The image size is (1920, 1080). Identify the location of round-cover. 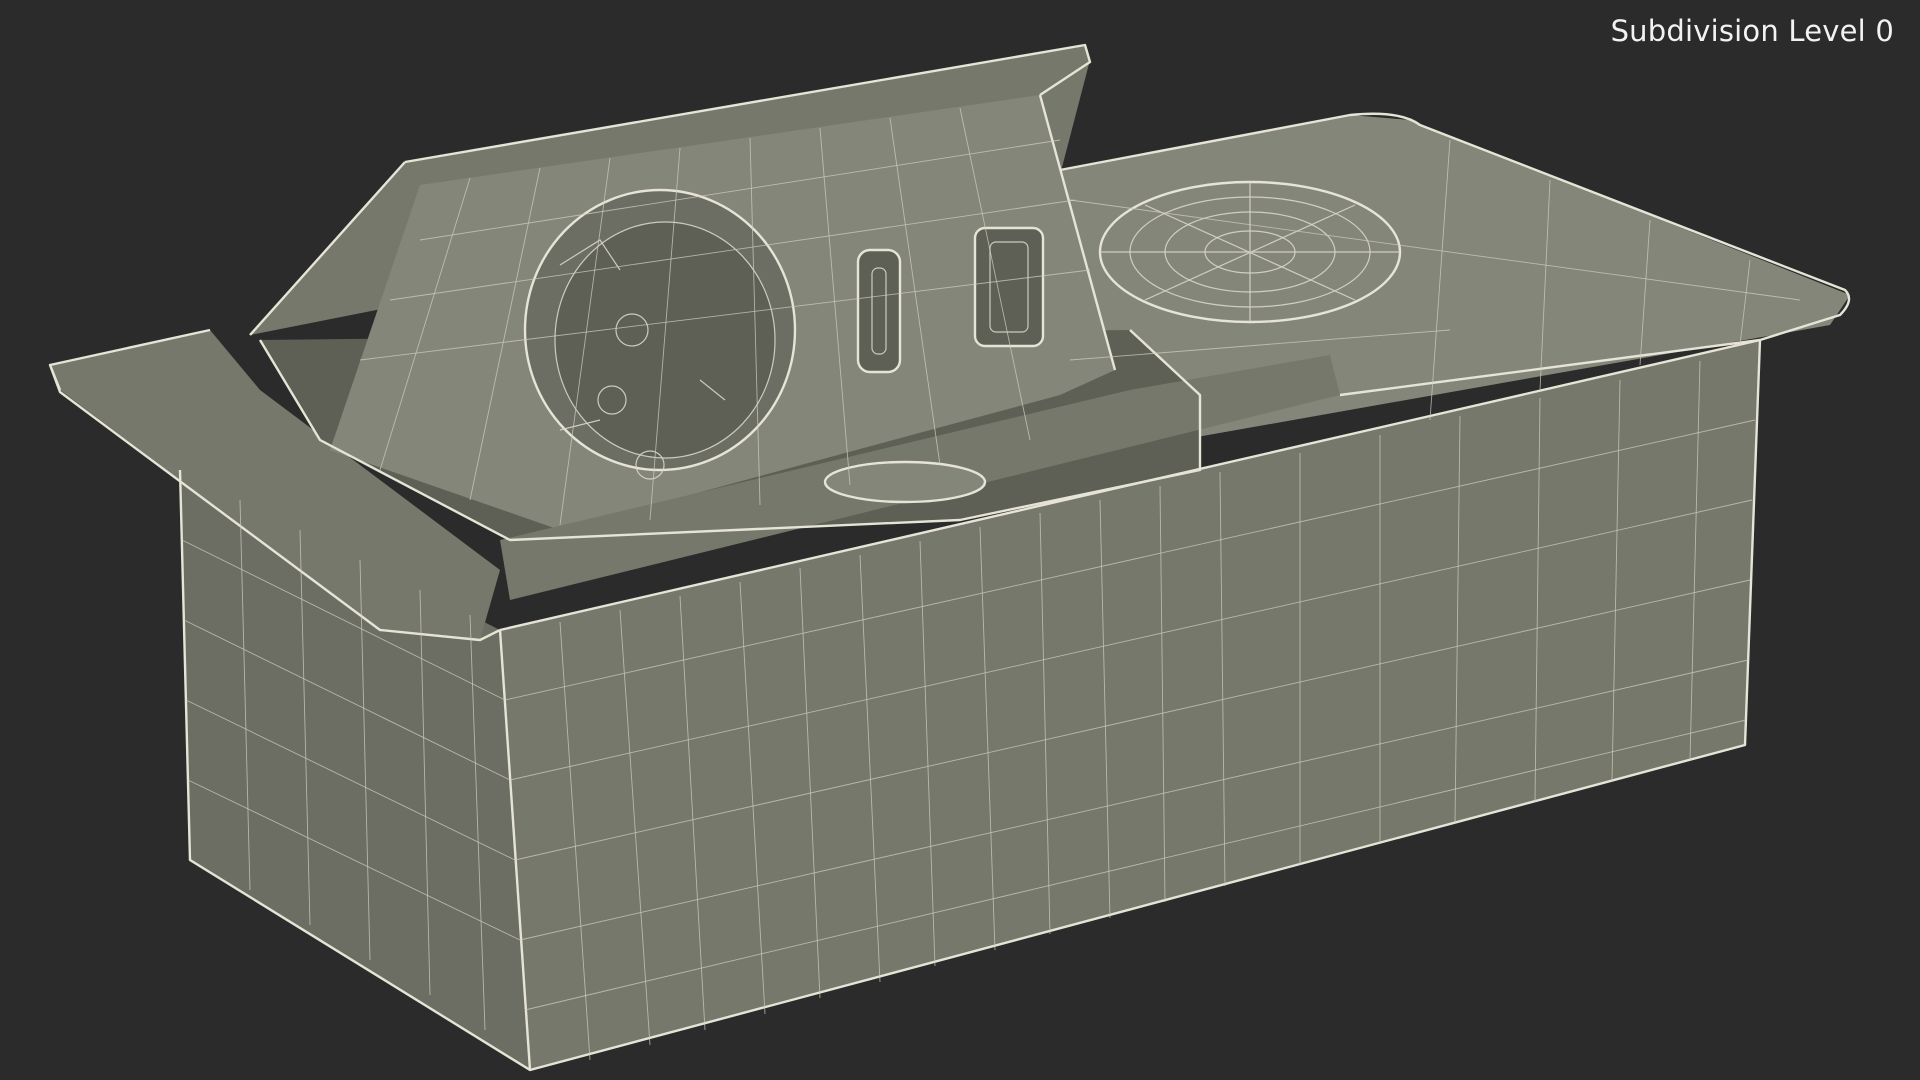
(1250, 252).